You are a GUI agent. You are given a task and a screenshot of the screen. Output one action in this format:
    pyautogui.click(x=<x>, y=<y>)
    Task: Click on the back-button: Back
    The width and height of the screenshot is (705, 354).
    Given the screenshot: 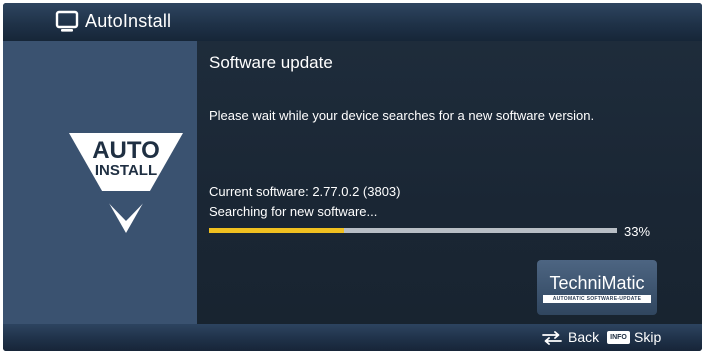 What is the action you would take?
    pyautogui.click(x=583, y=337)
    